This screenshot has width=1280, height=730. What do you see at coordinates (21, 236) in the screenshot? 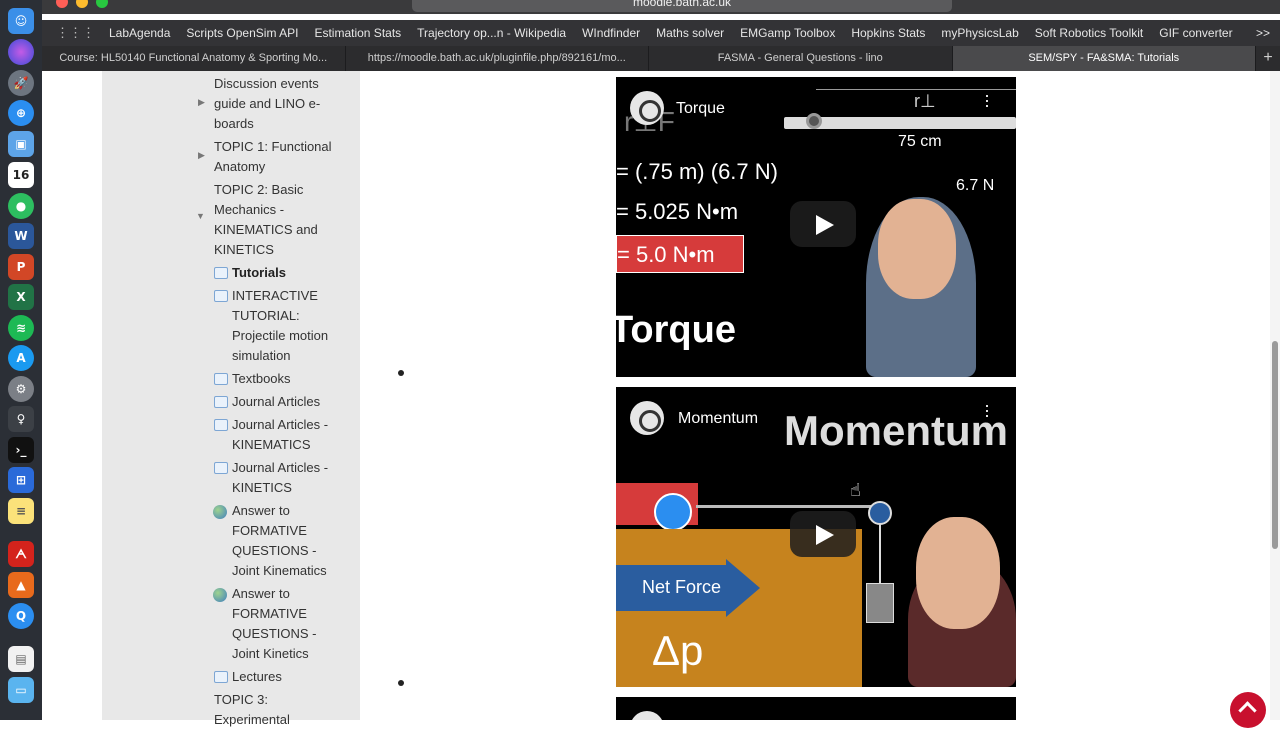
I see `word-icon: W` at bounding box center [21, 236].